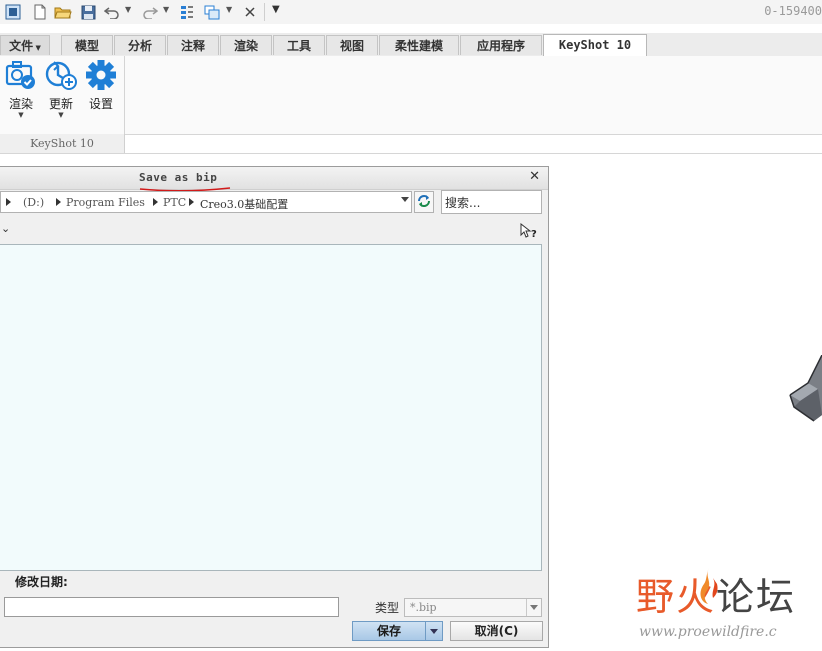 Image resolution: width=822 pixels, height=651 pixels. Describe the element at coordinates (793, 11) in the screenshot. I see `window-title: 0-159400` at that location.